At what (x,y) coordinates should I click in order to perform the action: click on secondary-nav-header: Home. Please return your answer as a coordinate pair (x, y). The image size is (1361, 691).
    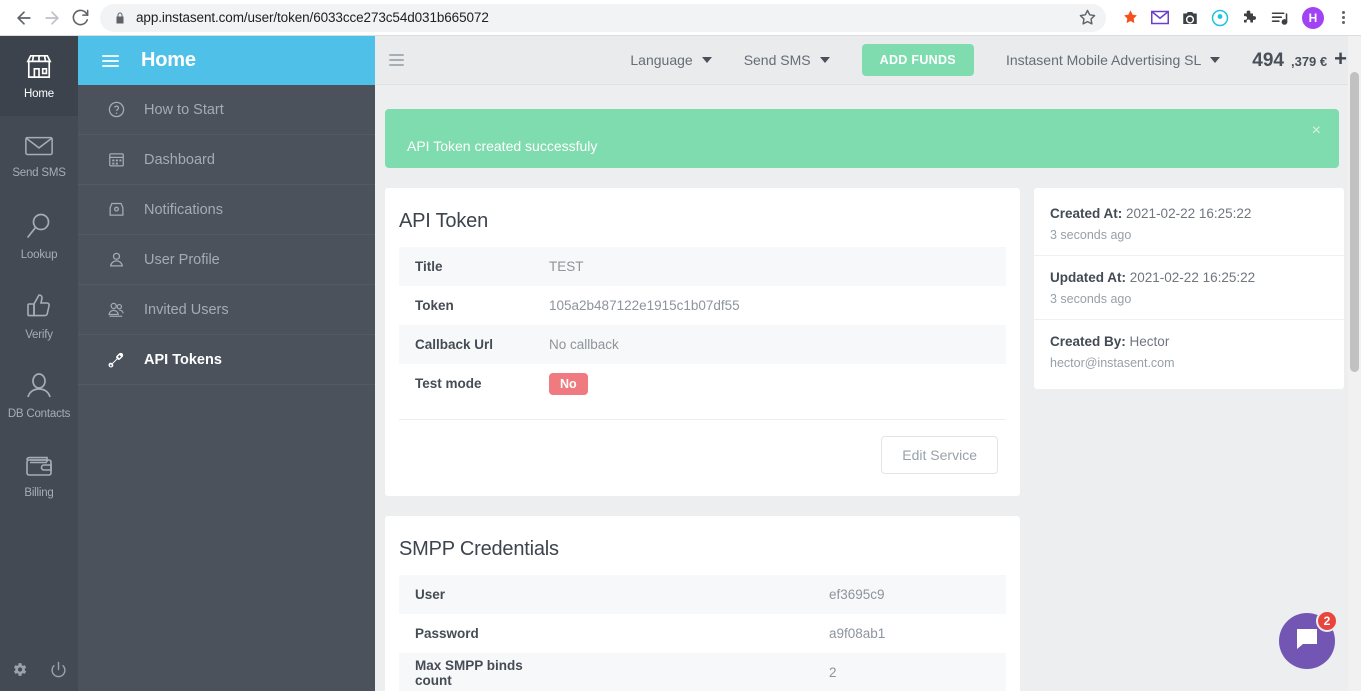
    Looking at the image, I should click on (226, 60).